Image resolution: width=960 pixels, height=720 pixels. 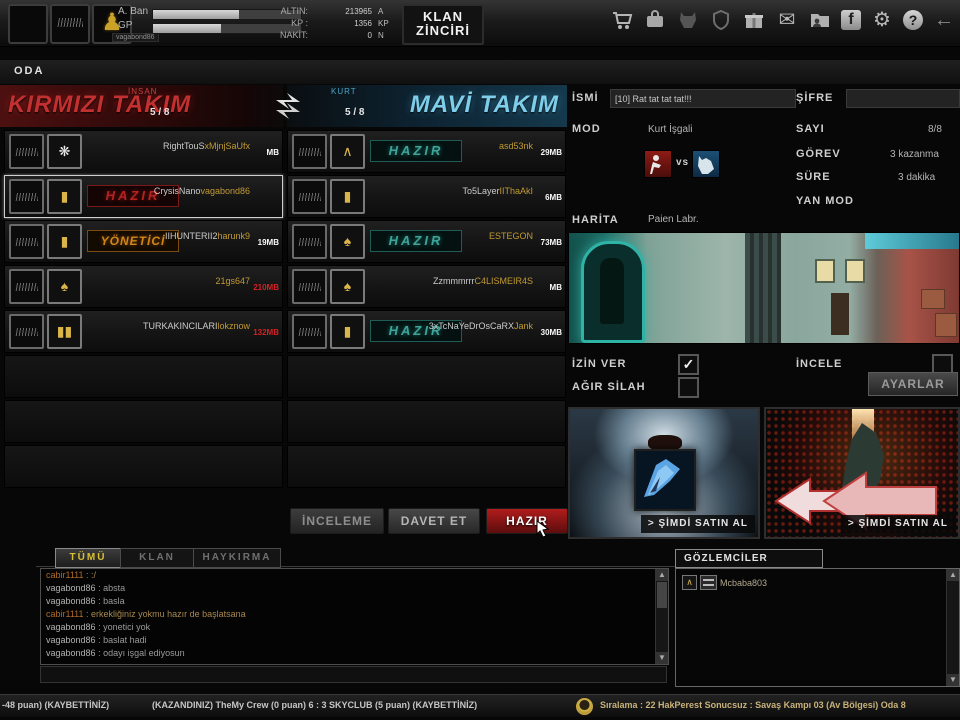 I want to click on yan-mod-label: YAN MOD, so click(x=825, y=201).